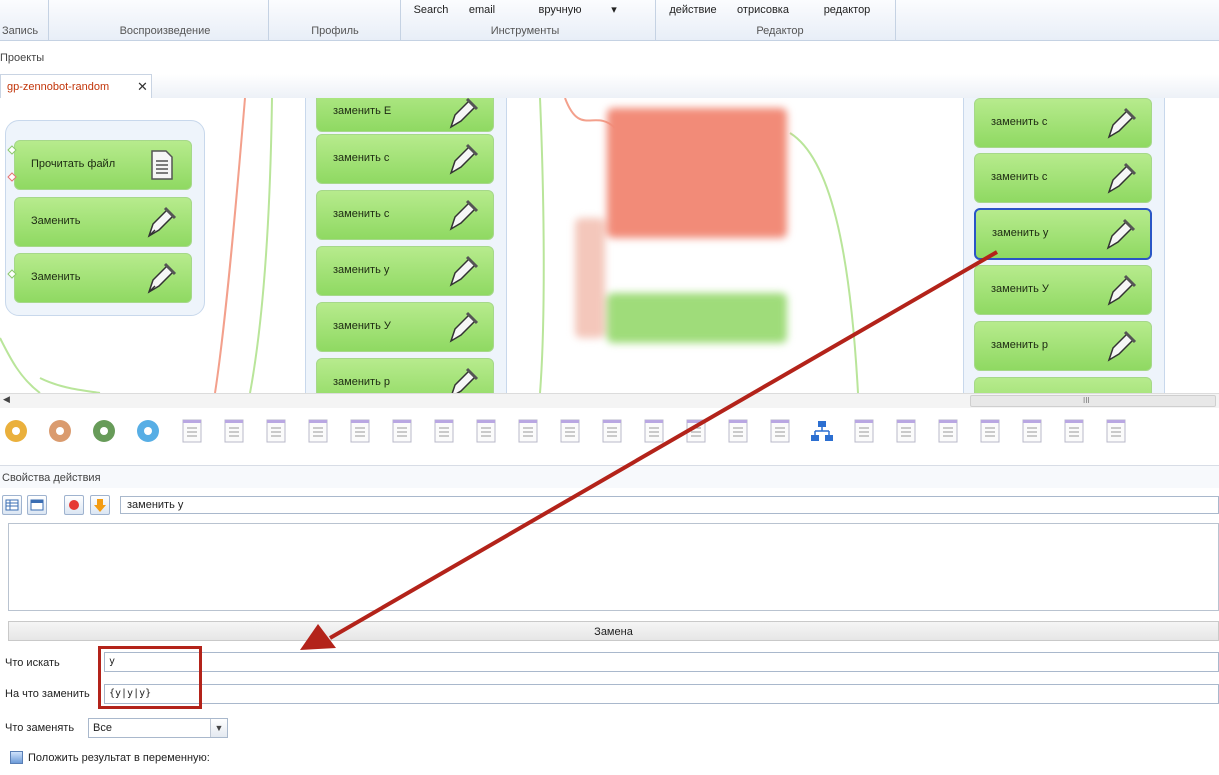 This screenshot has height=775, width=1219. I want to click on what-to-replace-select: Все ▼, so click(158, 728).